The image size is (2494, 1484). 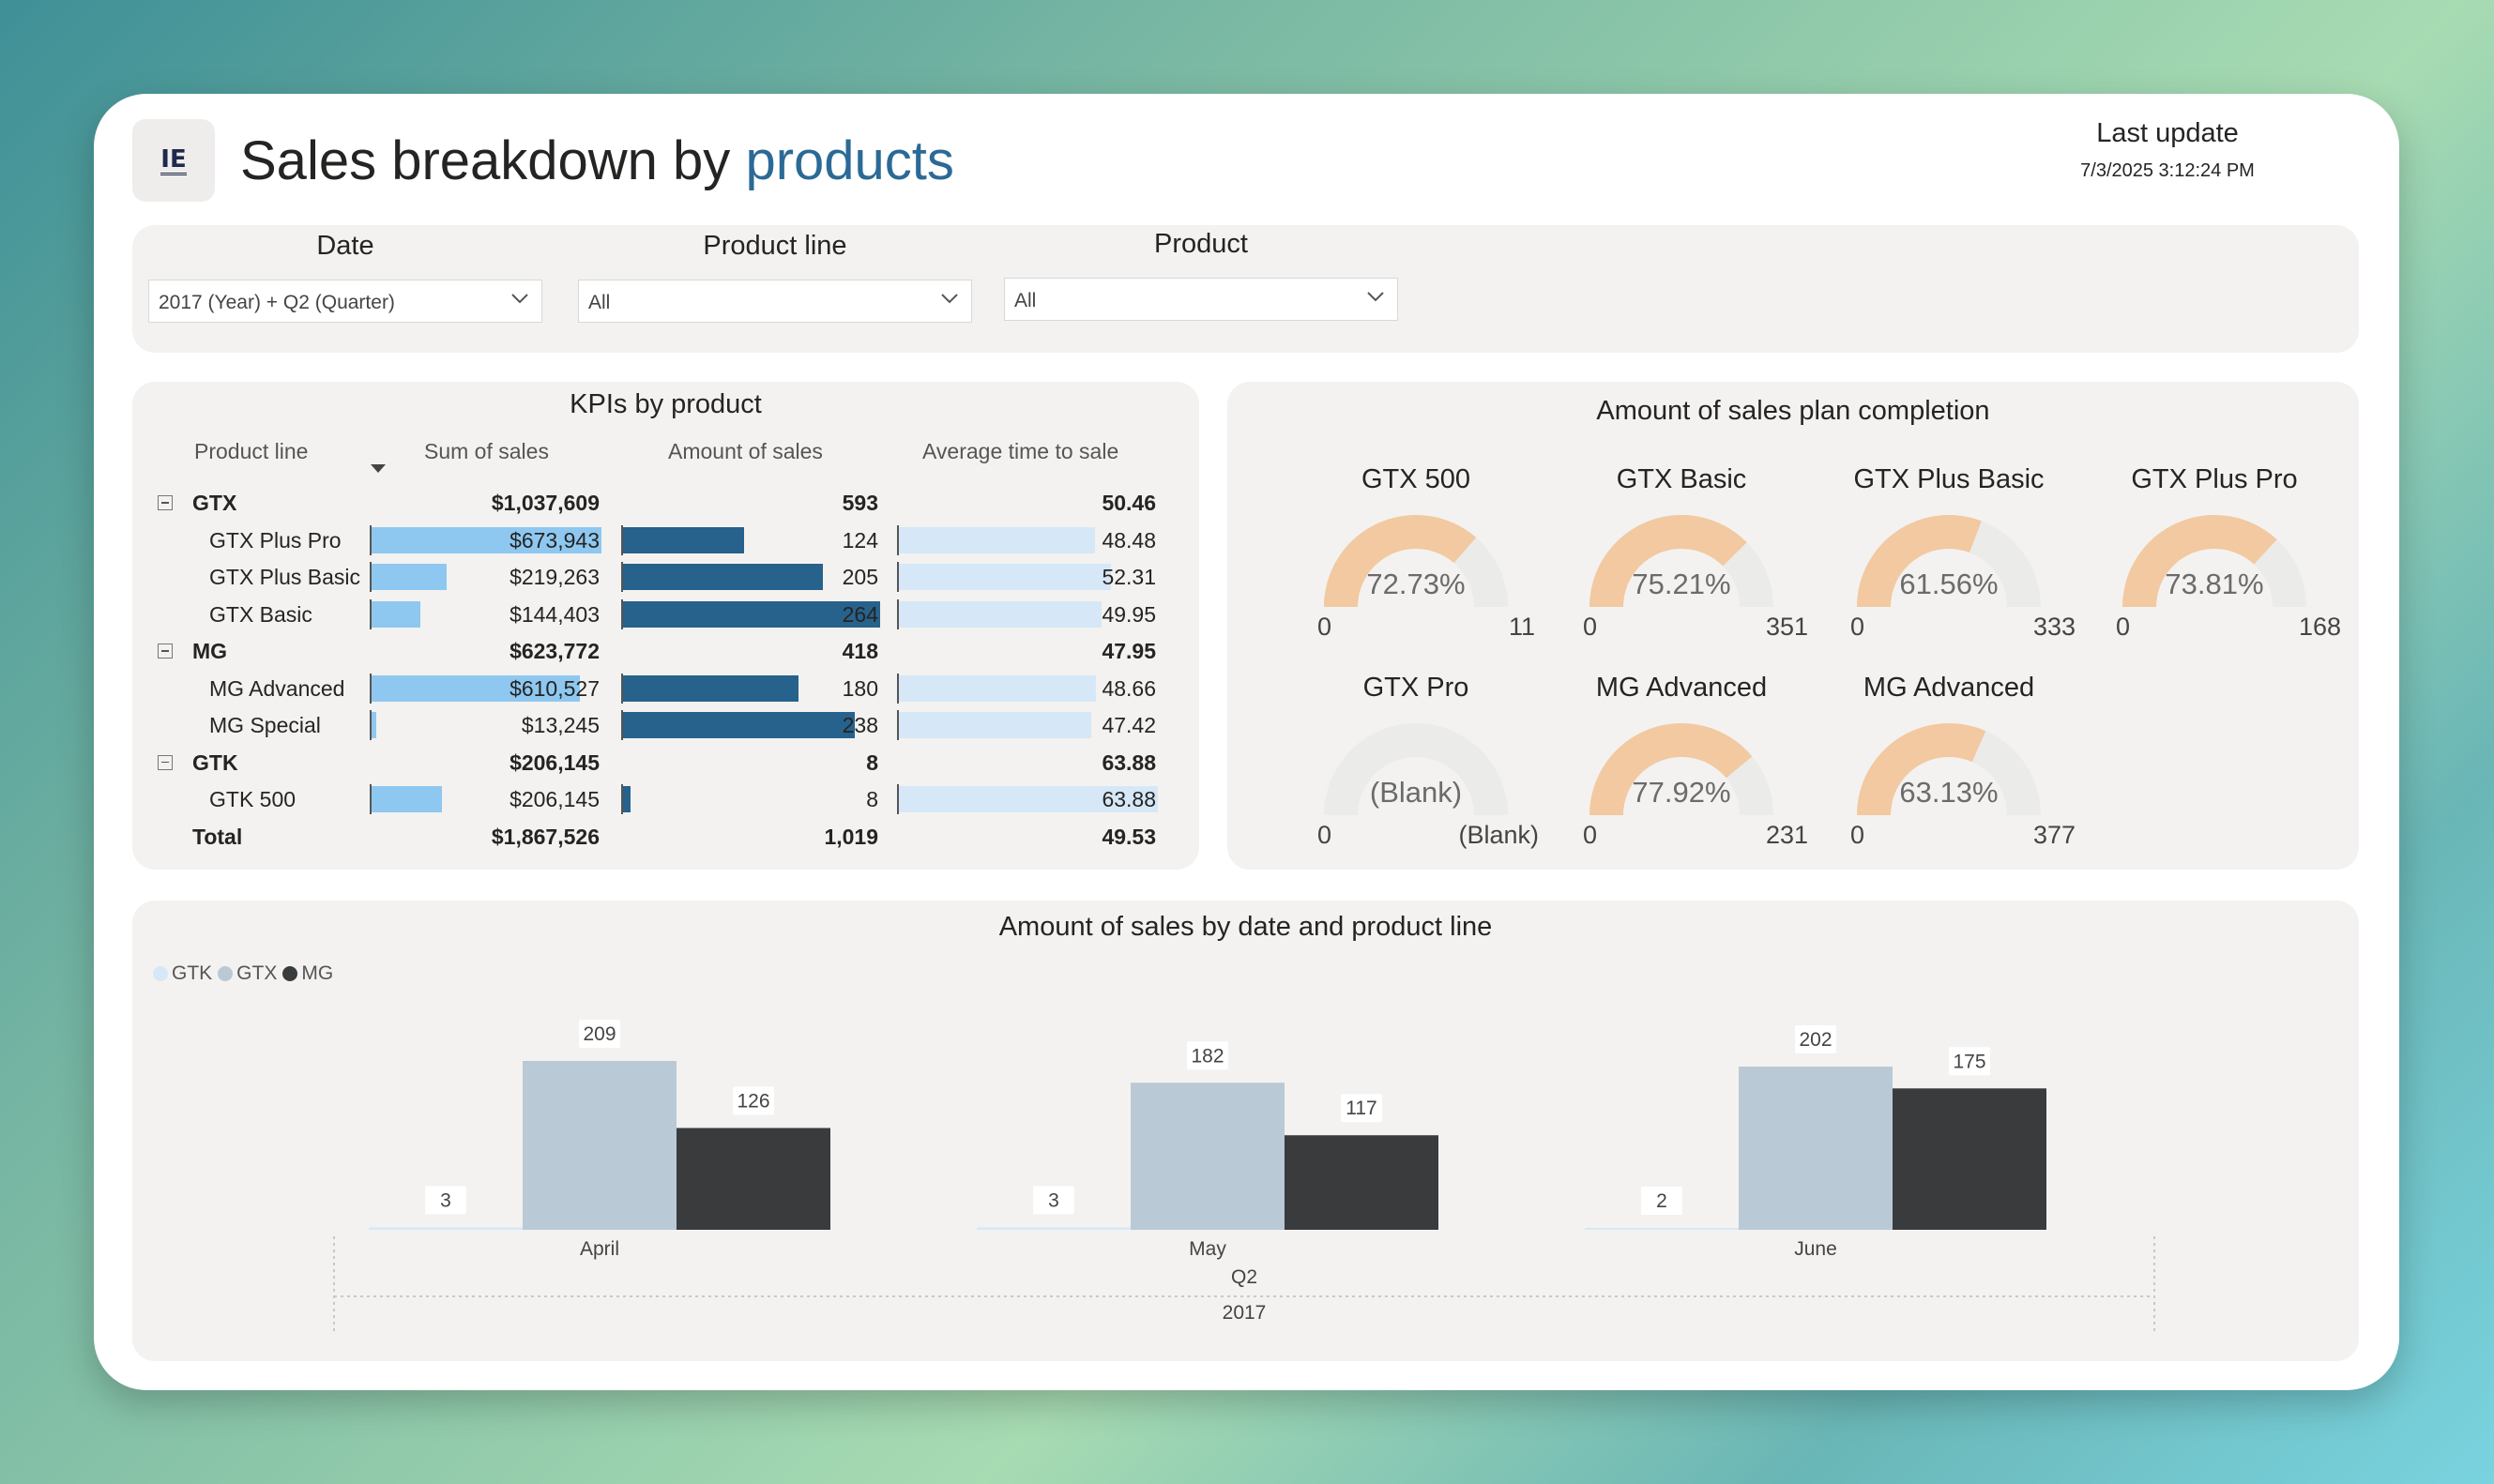 What do you see at coordinates (1129, 540) in the screenshot?
I see `average-time-to-sale-value: 48.48` at bounding box center [1129, 540].